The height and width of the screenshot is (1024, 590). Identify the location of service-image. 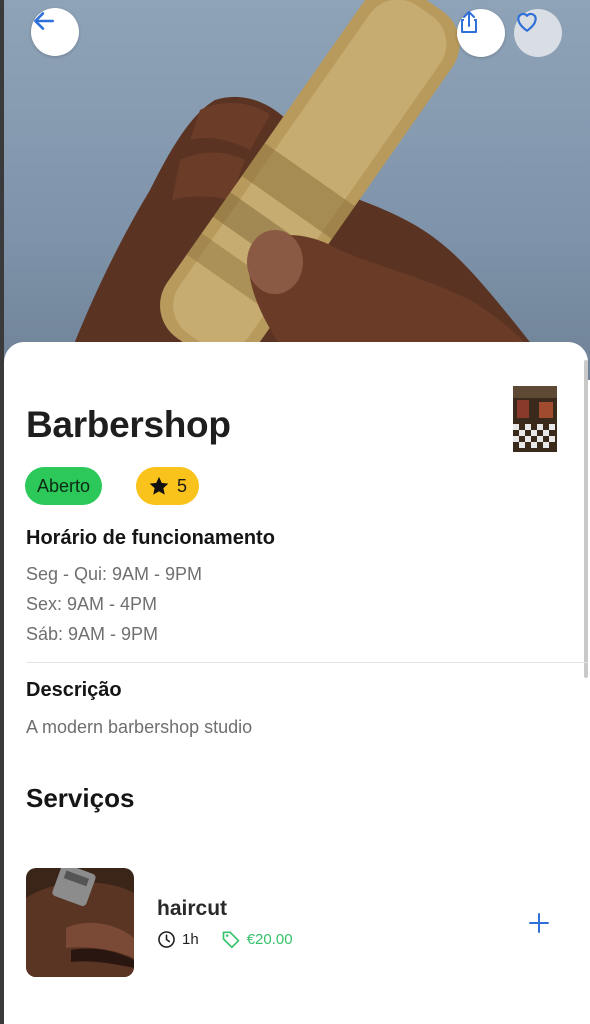
(80, 922).